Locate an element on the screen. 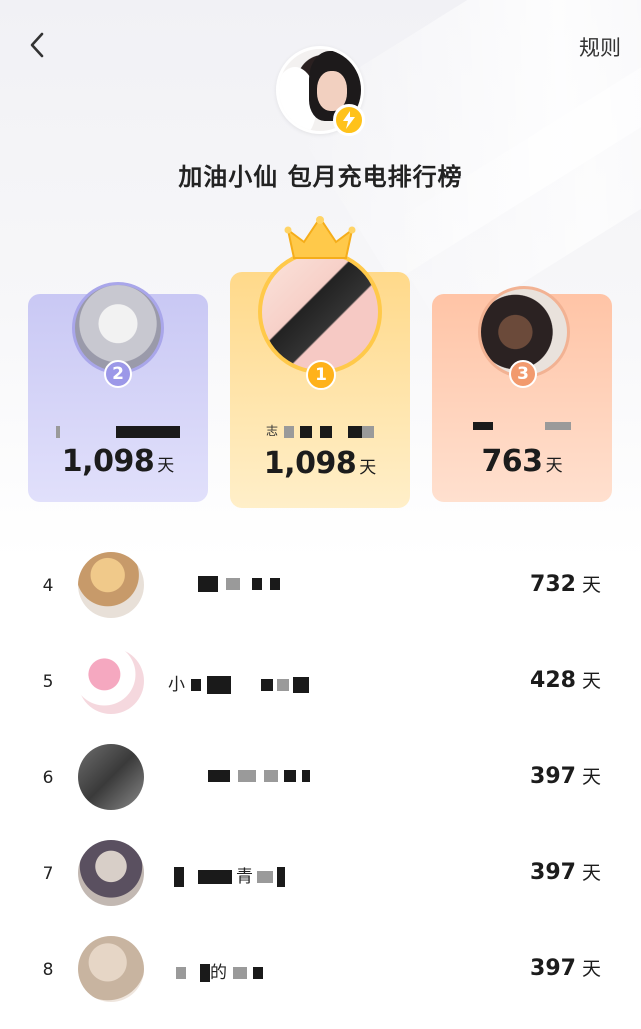 This screenshot has width=641, height=1029. charge-days: 428 天 is located at coordinates (565, 680).